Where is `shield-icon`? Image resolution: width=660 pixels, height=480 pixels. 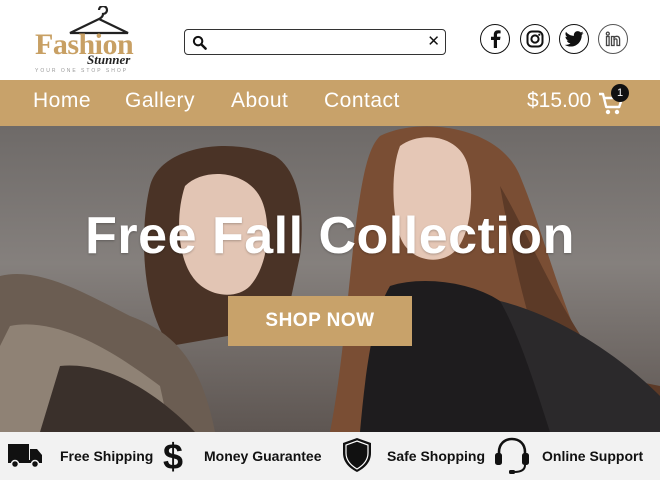 shield-icon is located at coordinates (357, 455).